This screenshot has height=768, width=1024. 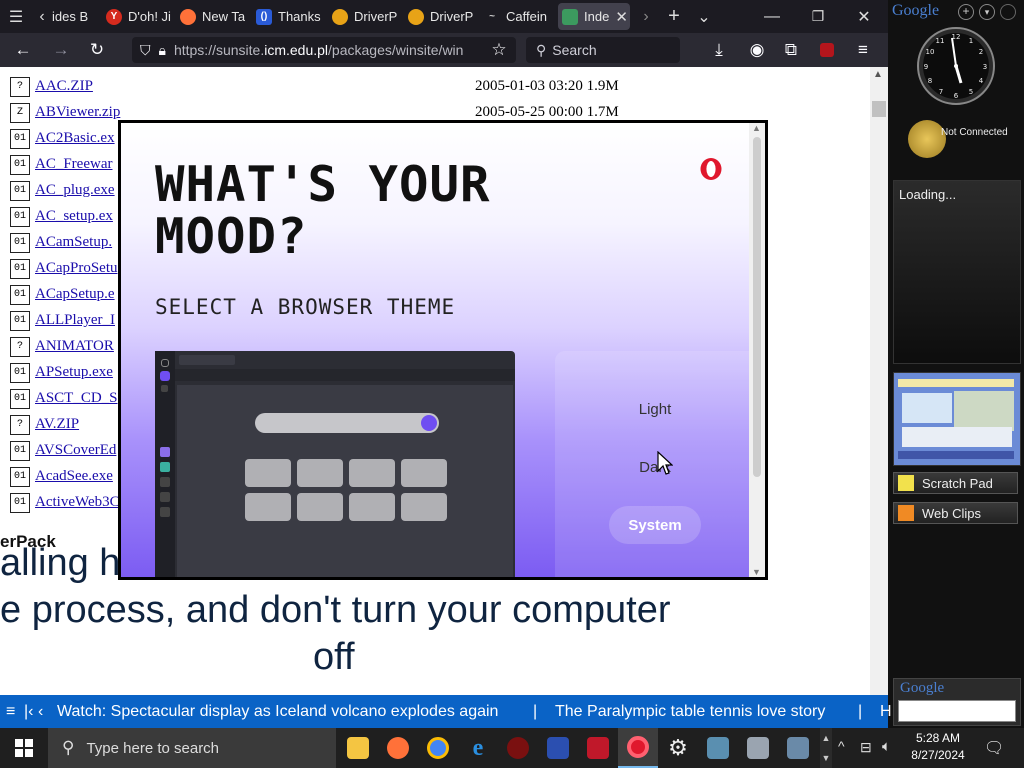 I want to click on scroll-tabs-right-icon: ›, so click(x=646, y=16).